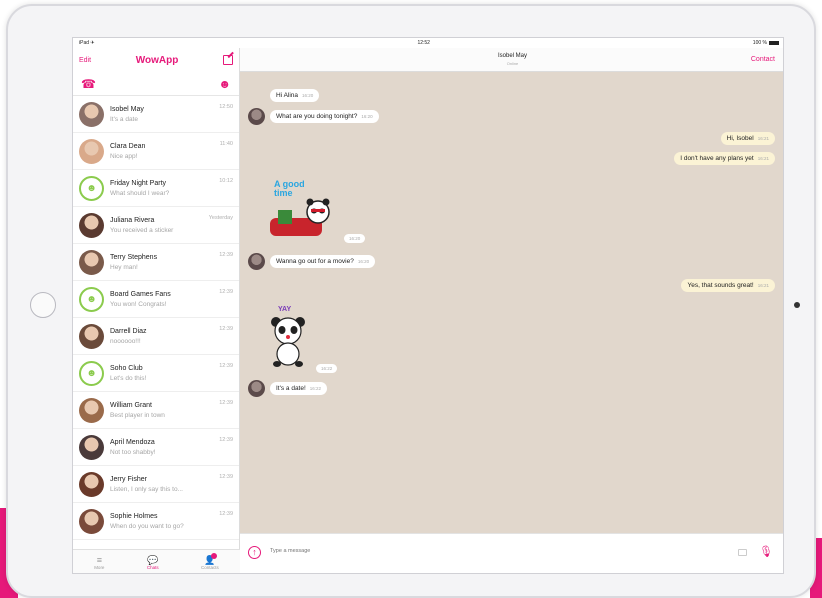 This screenshot has height=598, width=822. I want to click on chat-list-item: Terry Stephens Hey man! 12:39, so click(156, 262).